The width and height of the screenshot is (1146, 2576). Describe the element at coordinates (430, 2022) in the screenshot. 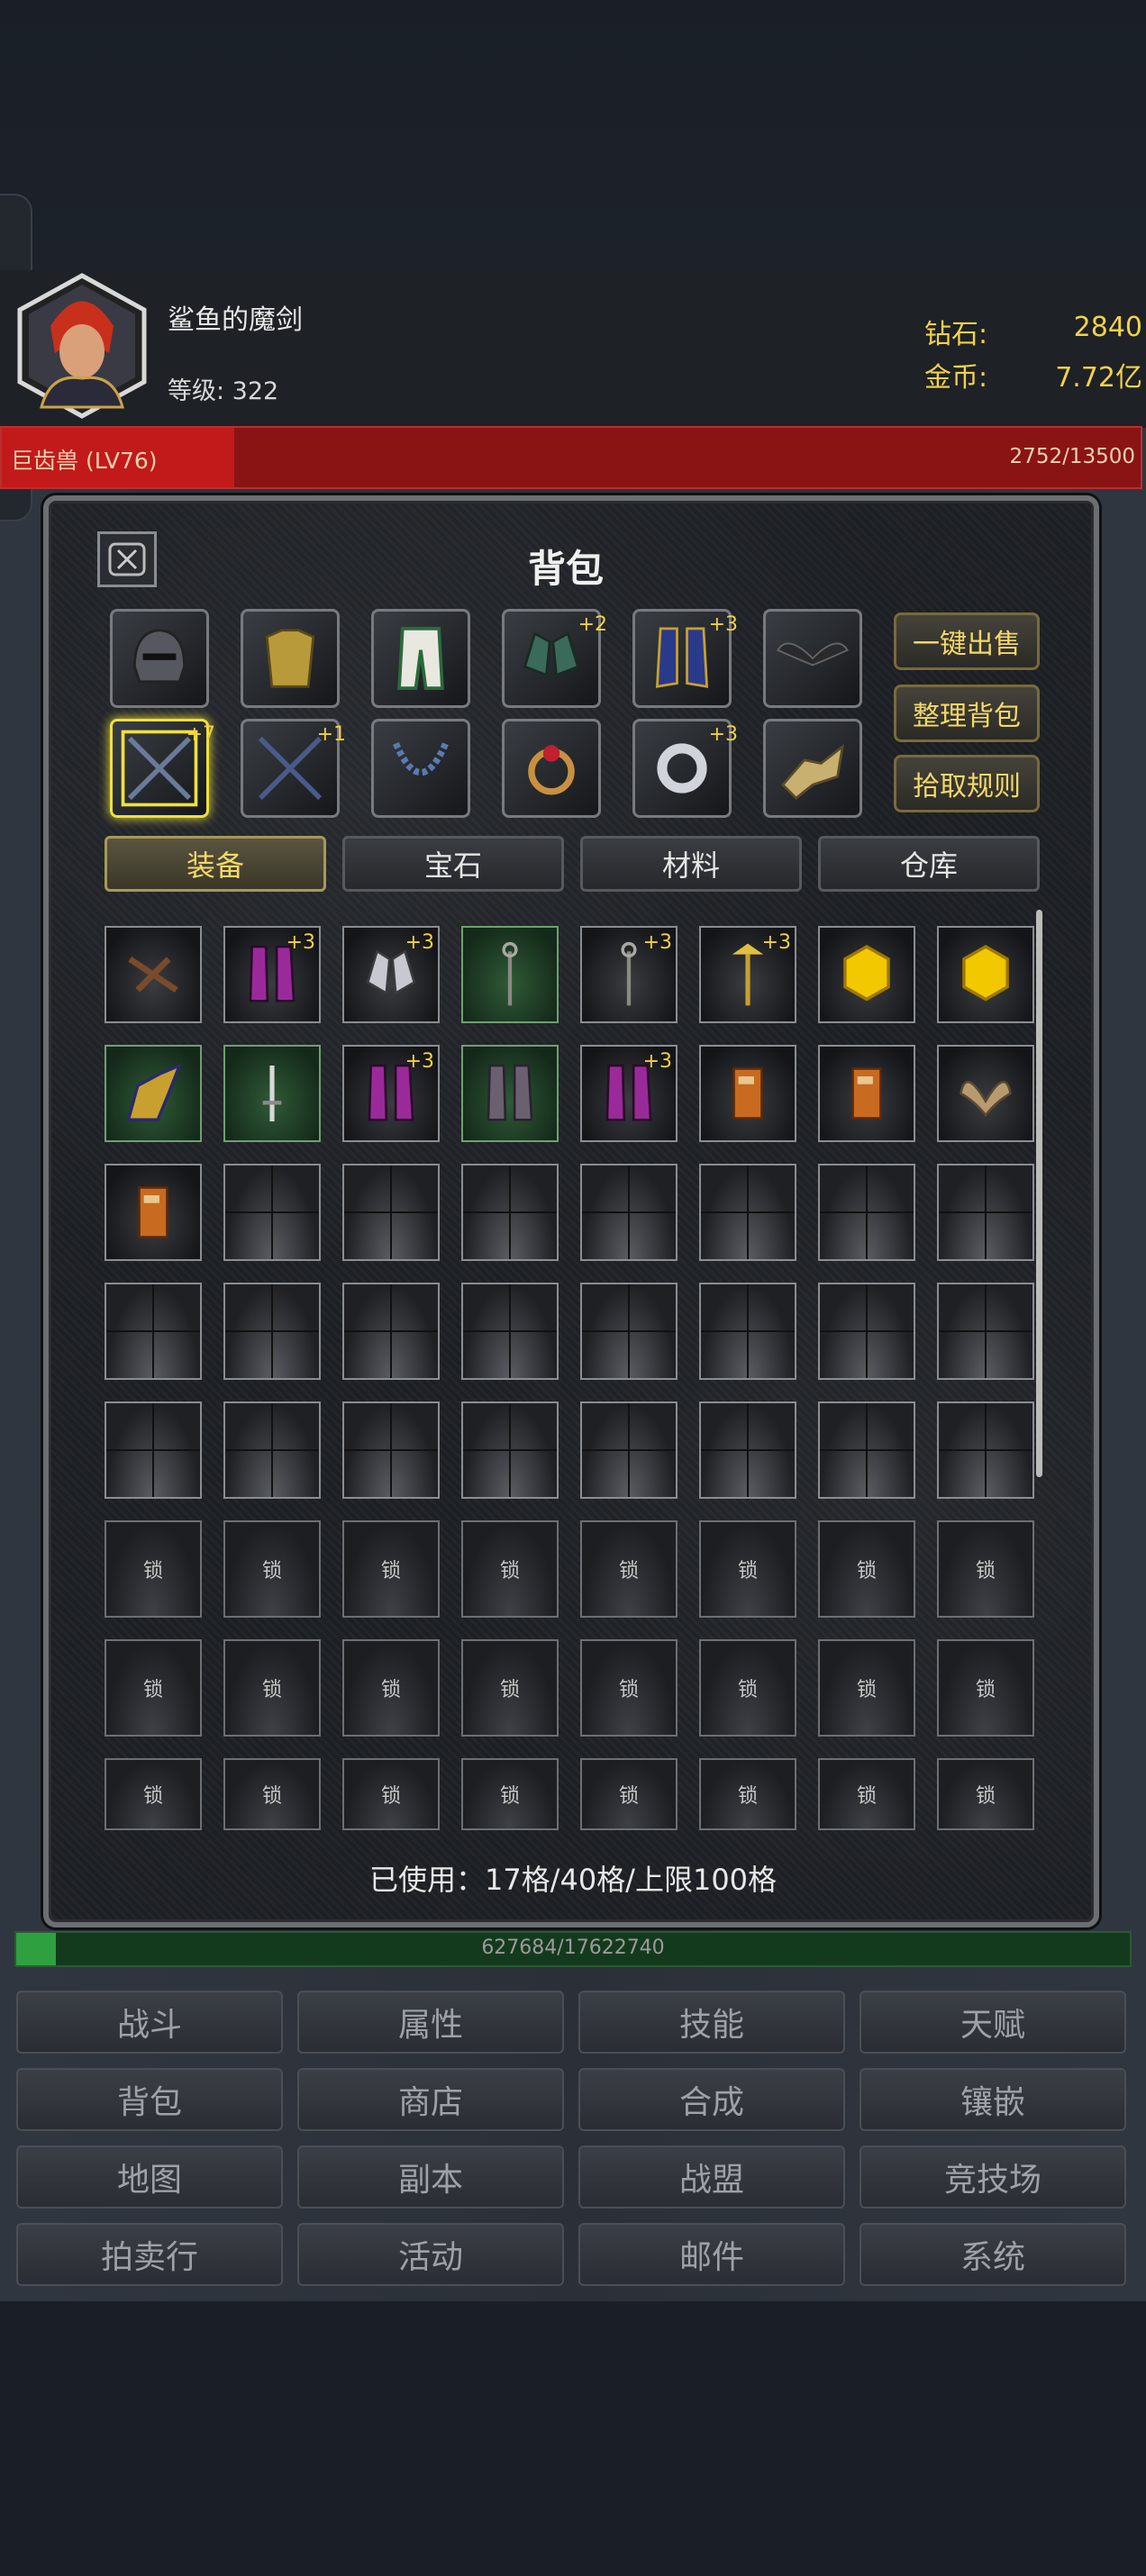

I see `nav-button: 属性` at that location.